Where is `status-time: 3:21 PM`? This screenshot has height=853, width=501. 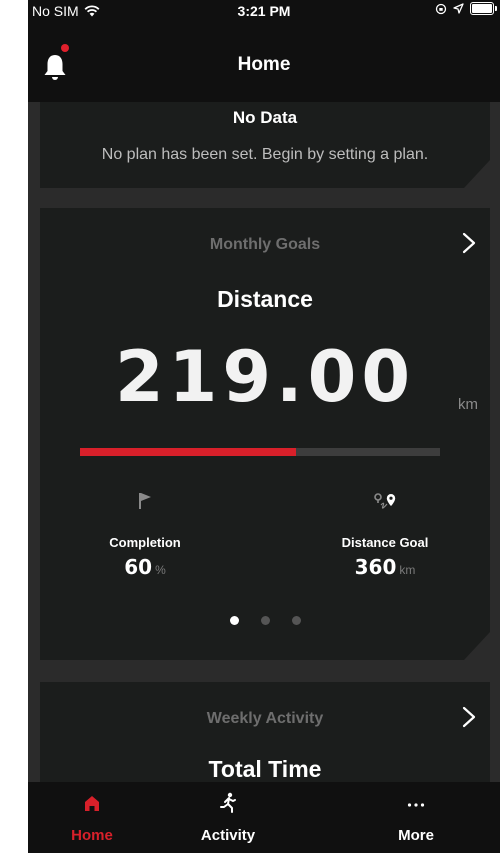
status-time: 3:21 PM is located at coordinates (264, 11).